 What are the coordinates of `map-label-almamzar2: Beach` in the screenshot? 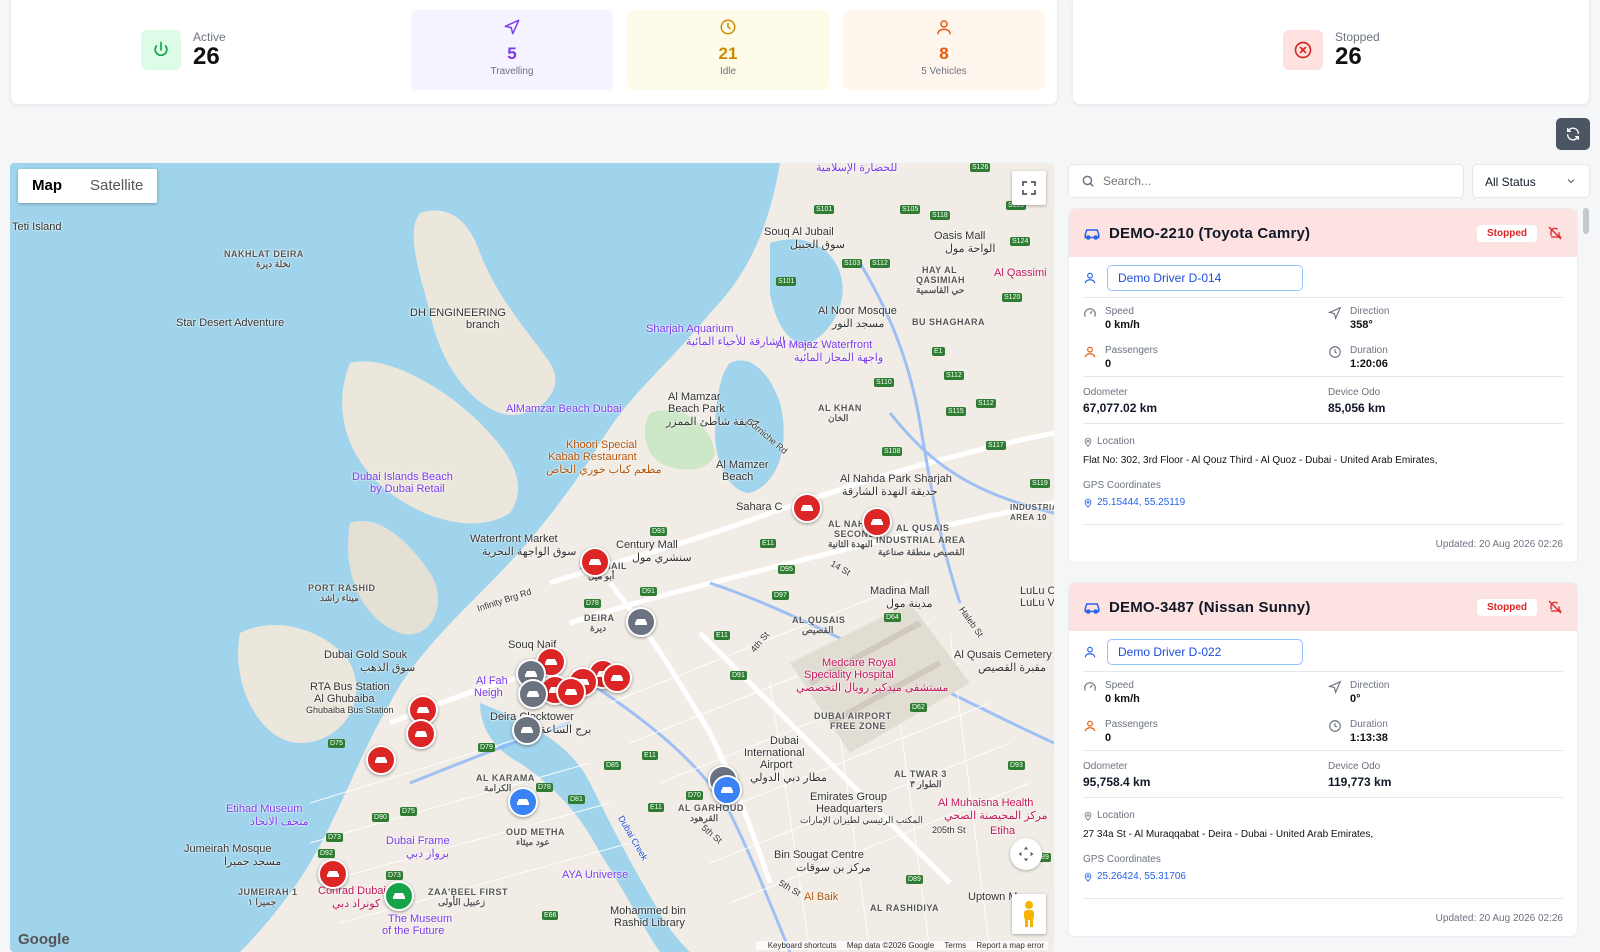 It's located at (738, 477).